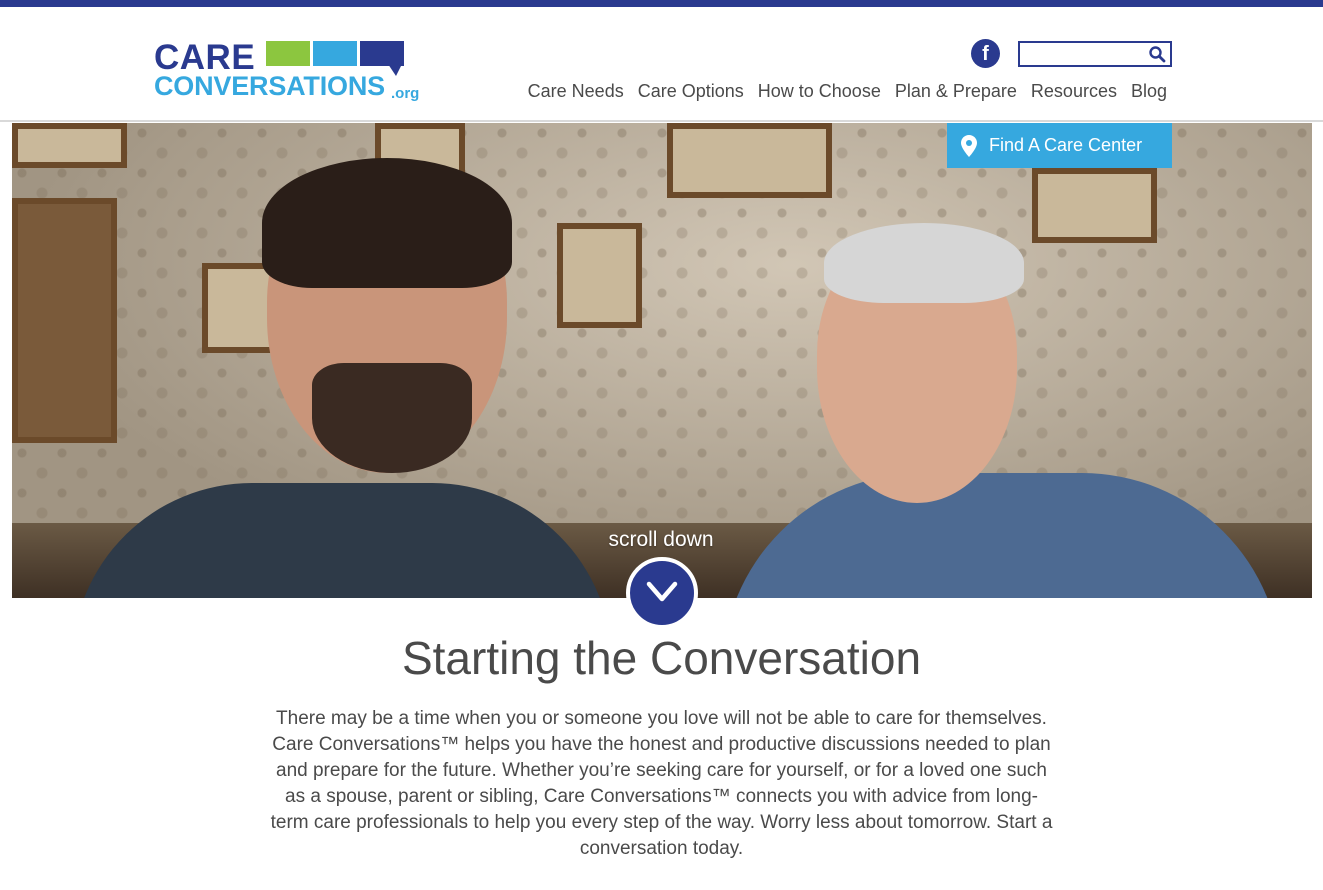 This screenshot has width=1323, height=890. What do you see at coordinates (269, 86) in the screenshot?
I see `logo-conversations-text: CONVERSATIONS` at bounding box center [269, 86].